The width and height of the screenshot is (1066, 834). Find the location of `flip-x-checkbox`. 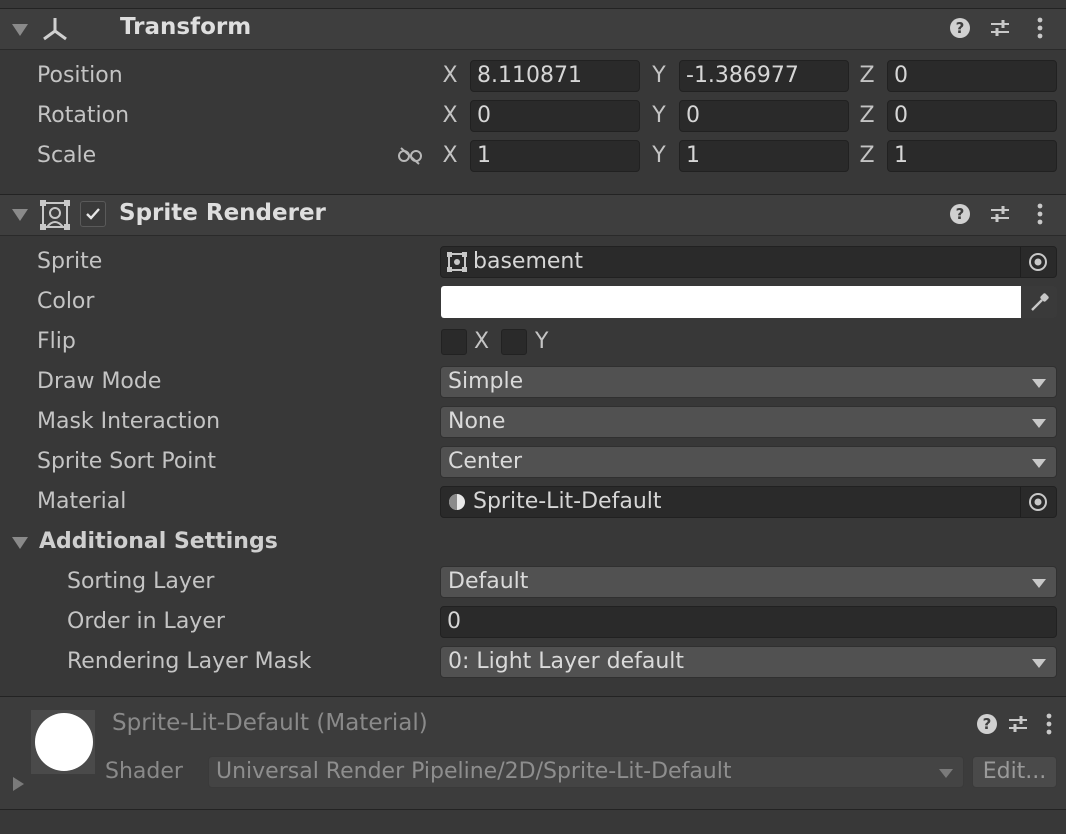

flip-x-checkbox is located at coordinates (454, 342).